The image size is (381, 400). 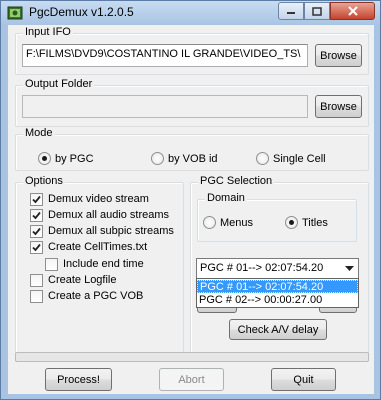 What do you see at coordinates (209, 222) in the screenshot?
I see `domain-menus-radio` at bounding box center [209, 222].